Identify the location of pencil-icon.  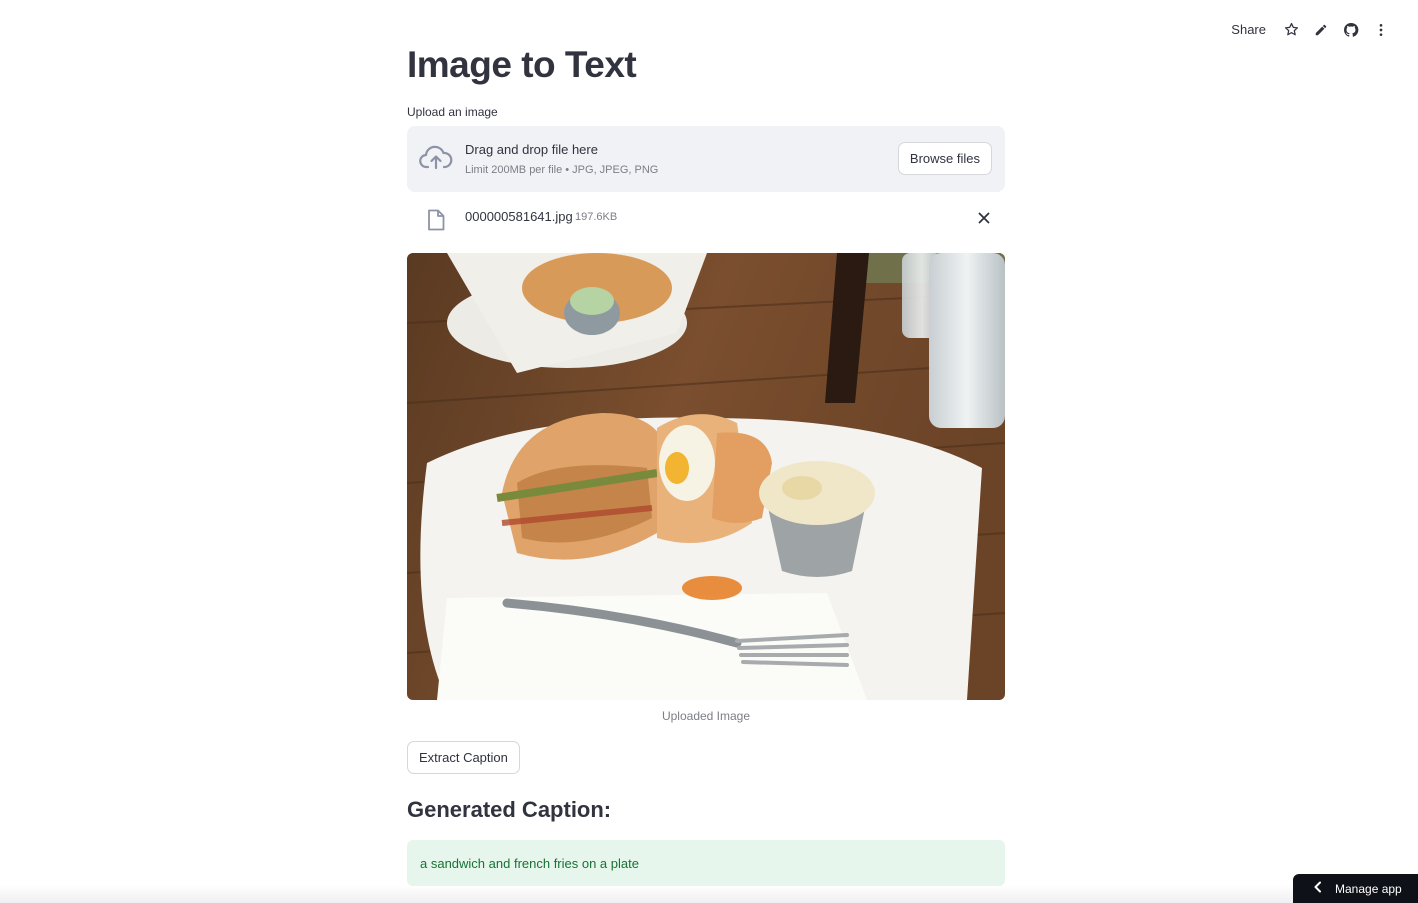
(1321, 30).